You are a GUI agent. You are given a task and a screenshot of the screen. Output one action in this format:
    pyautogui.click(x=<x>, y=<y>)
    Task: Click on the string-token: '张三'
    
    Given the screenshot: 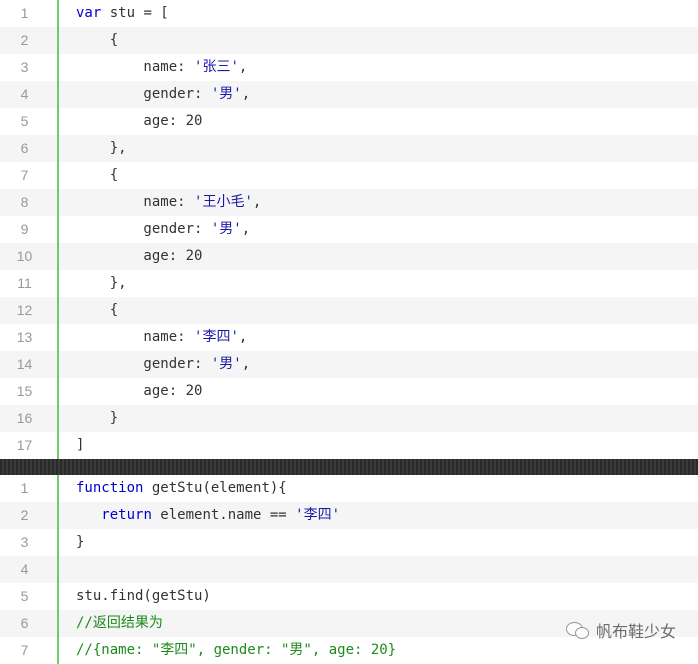 What is the action you would take?
    pyautogui.click(x=216, y=67)
    